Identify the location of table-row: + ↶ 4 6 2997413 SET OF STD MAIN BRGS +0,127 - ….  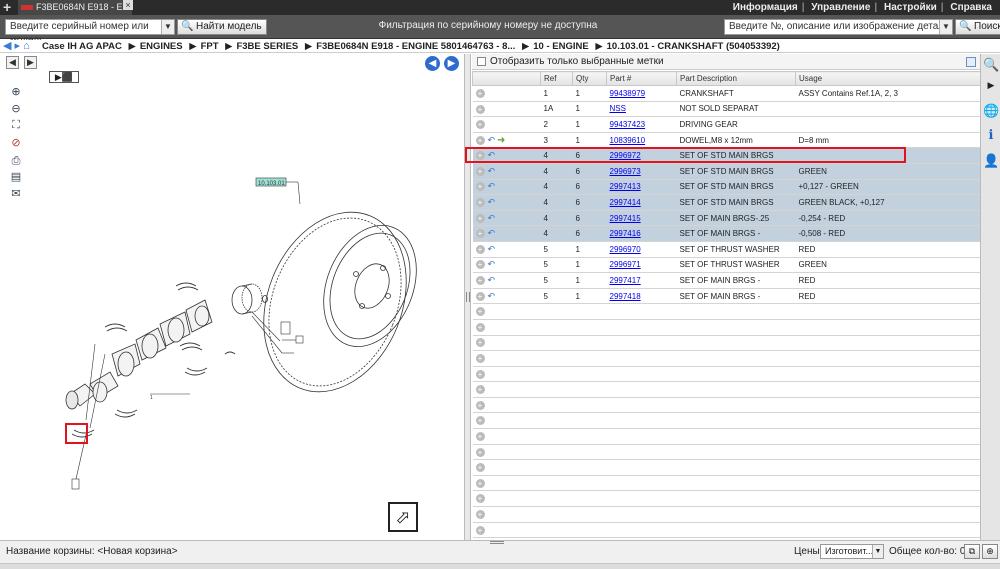
(726, 187).